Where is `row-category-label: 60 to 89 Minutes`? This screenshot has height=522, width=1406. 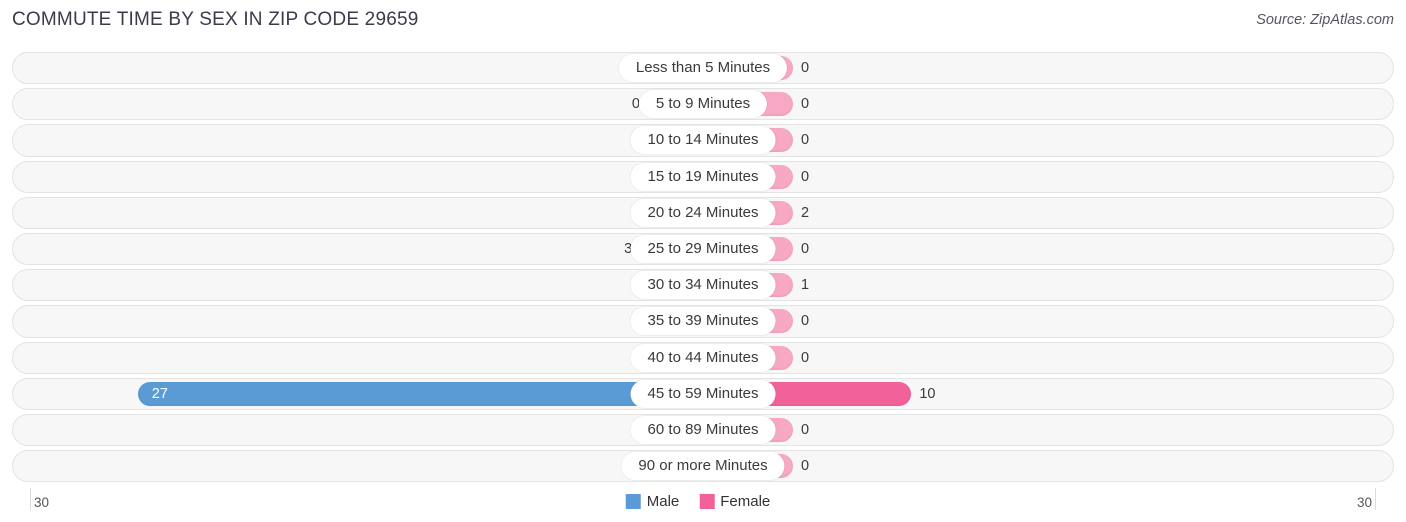
row-category-label: 60 to 89 Minutes is located at coordinates (703, 429).